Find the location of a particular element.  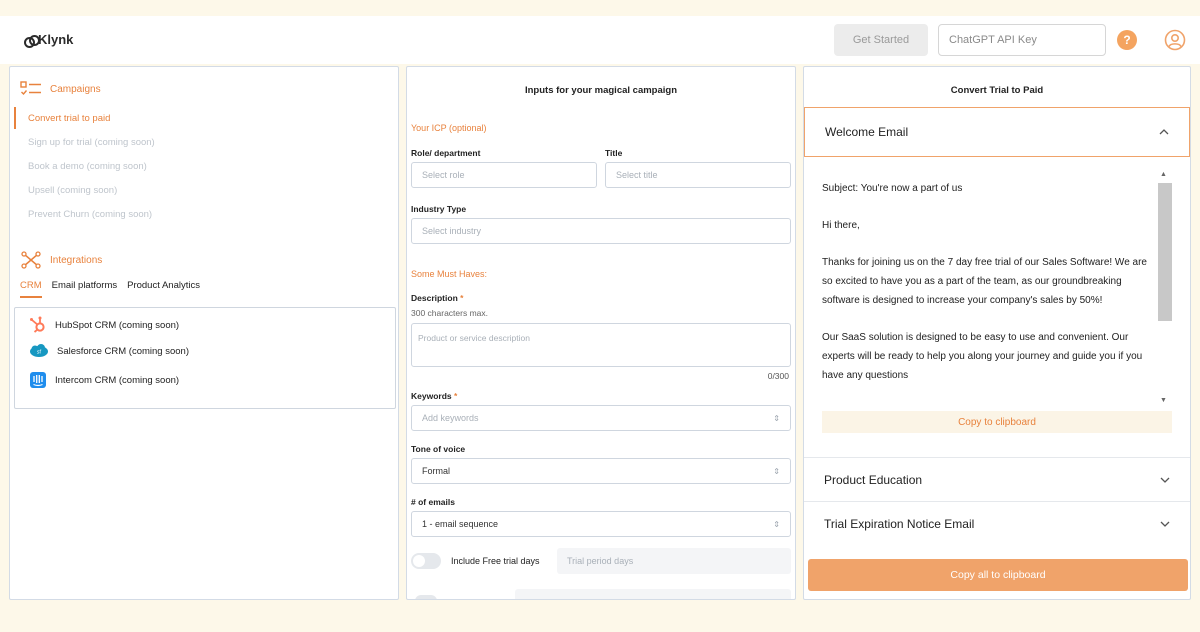

svg-text: sf is located at coordinates (39, 353).